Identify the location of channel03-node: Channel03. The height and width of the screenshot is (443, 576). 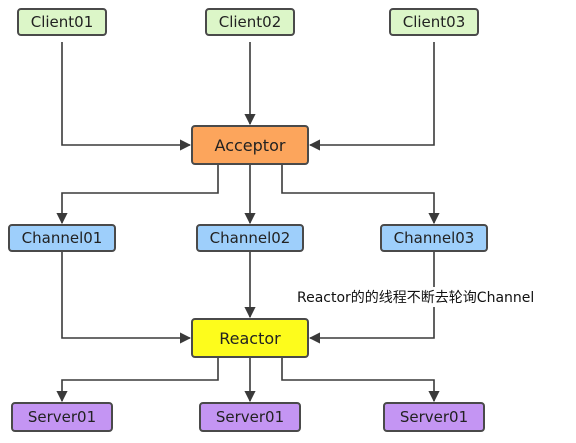
(434, 238).